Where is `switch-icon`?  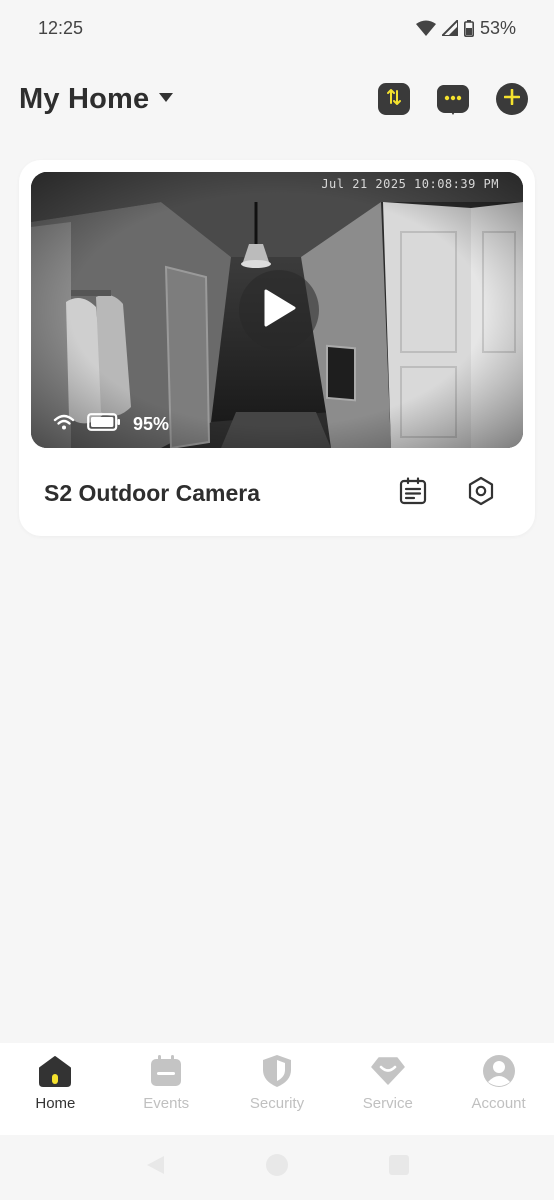
switch-icon is located at coordinates (394, 99).